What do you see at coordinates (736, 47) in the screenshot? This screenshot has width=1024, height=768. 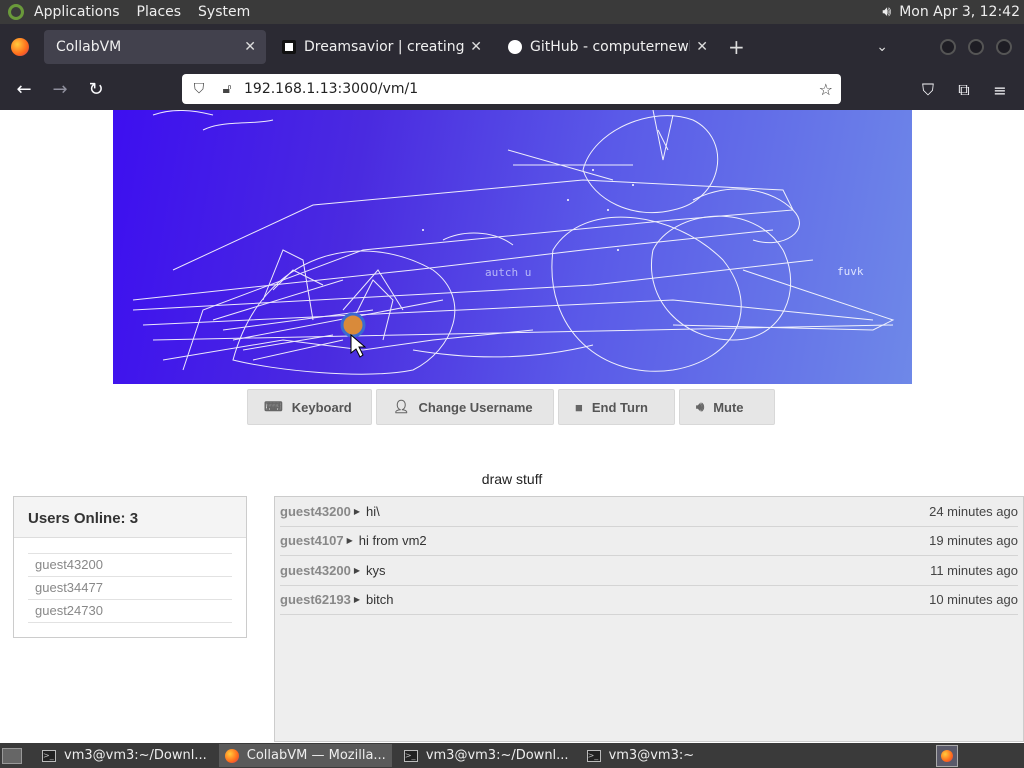 I see `new-tab-button: +` at bounding box center [736, 47].